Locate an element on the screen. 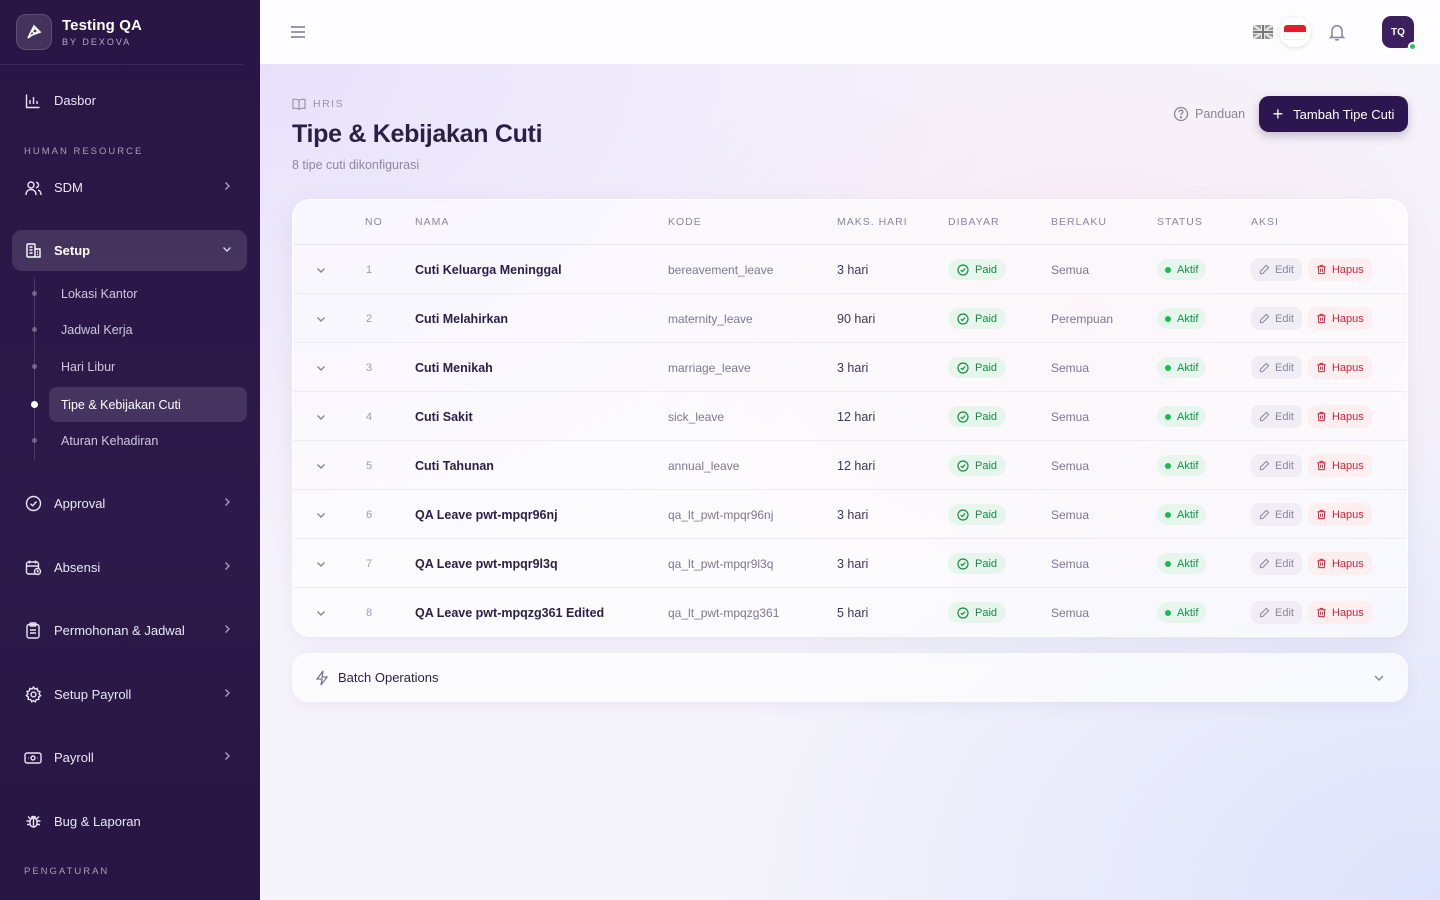  section-pengaturan: PENGATURAN is located at coordinates (67, 871).